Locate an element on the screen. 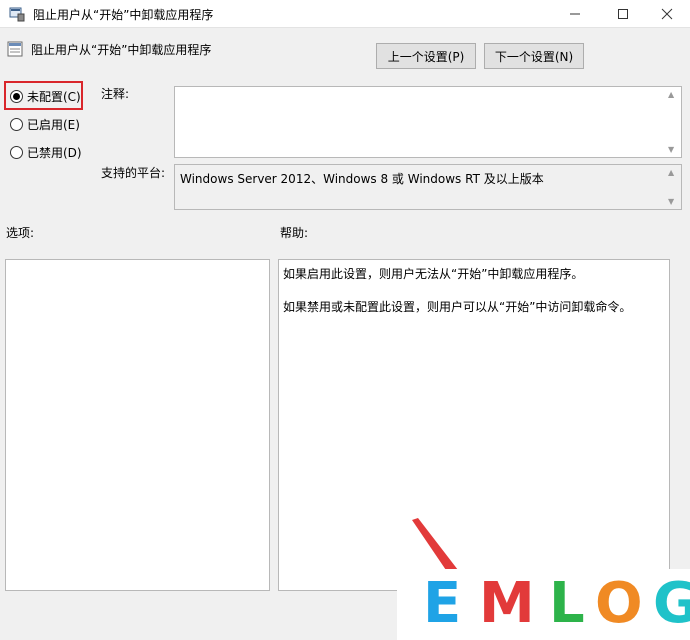 The width and height of the screenshot is (690, 640). radio-label: 已禁用(D) is located at coordinates (54, 152).